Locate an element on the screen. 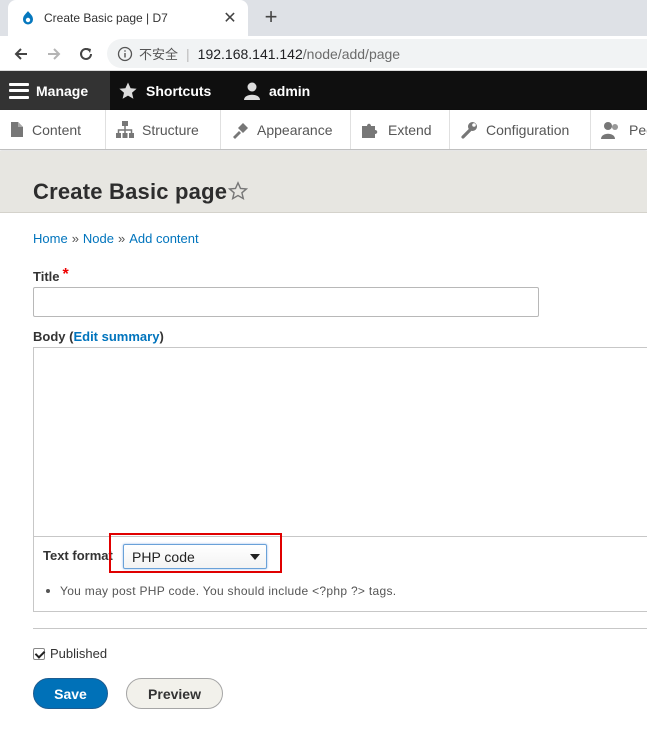 The image size is (647, 744). drupal-favicon-icon is located at coordinates (28, 18).